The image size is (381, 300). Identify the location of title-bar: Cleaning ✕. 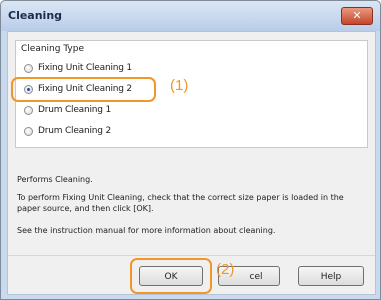
(190, 16).